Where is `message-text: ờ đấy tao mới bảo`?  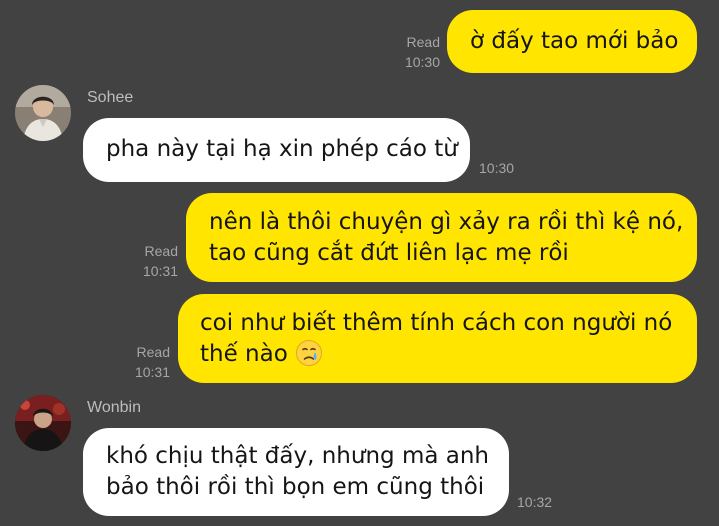
message-text: ờ đấy tao mới bảo is located at coordinates (574, 41).